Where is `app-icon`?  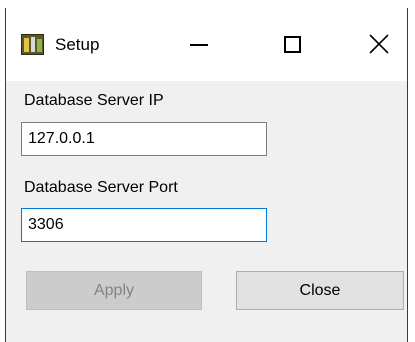
app-icon is located at coordinates (32, 44).